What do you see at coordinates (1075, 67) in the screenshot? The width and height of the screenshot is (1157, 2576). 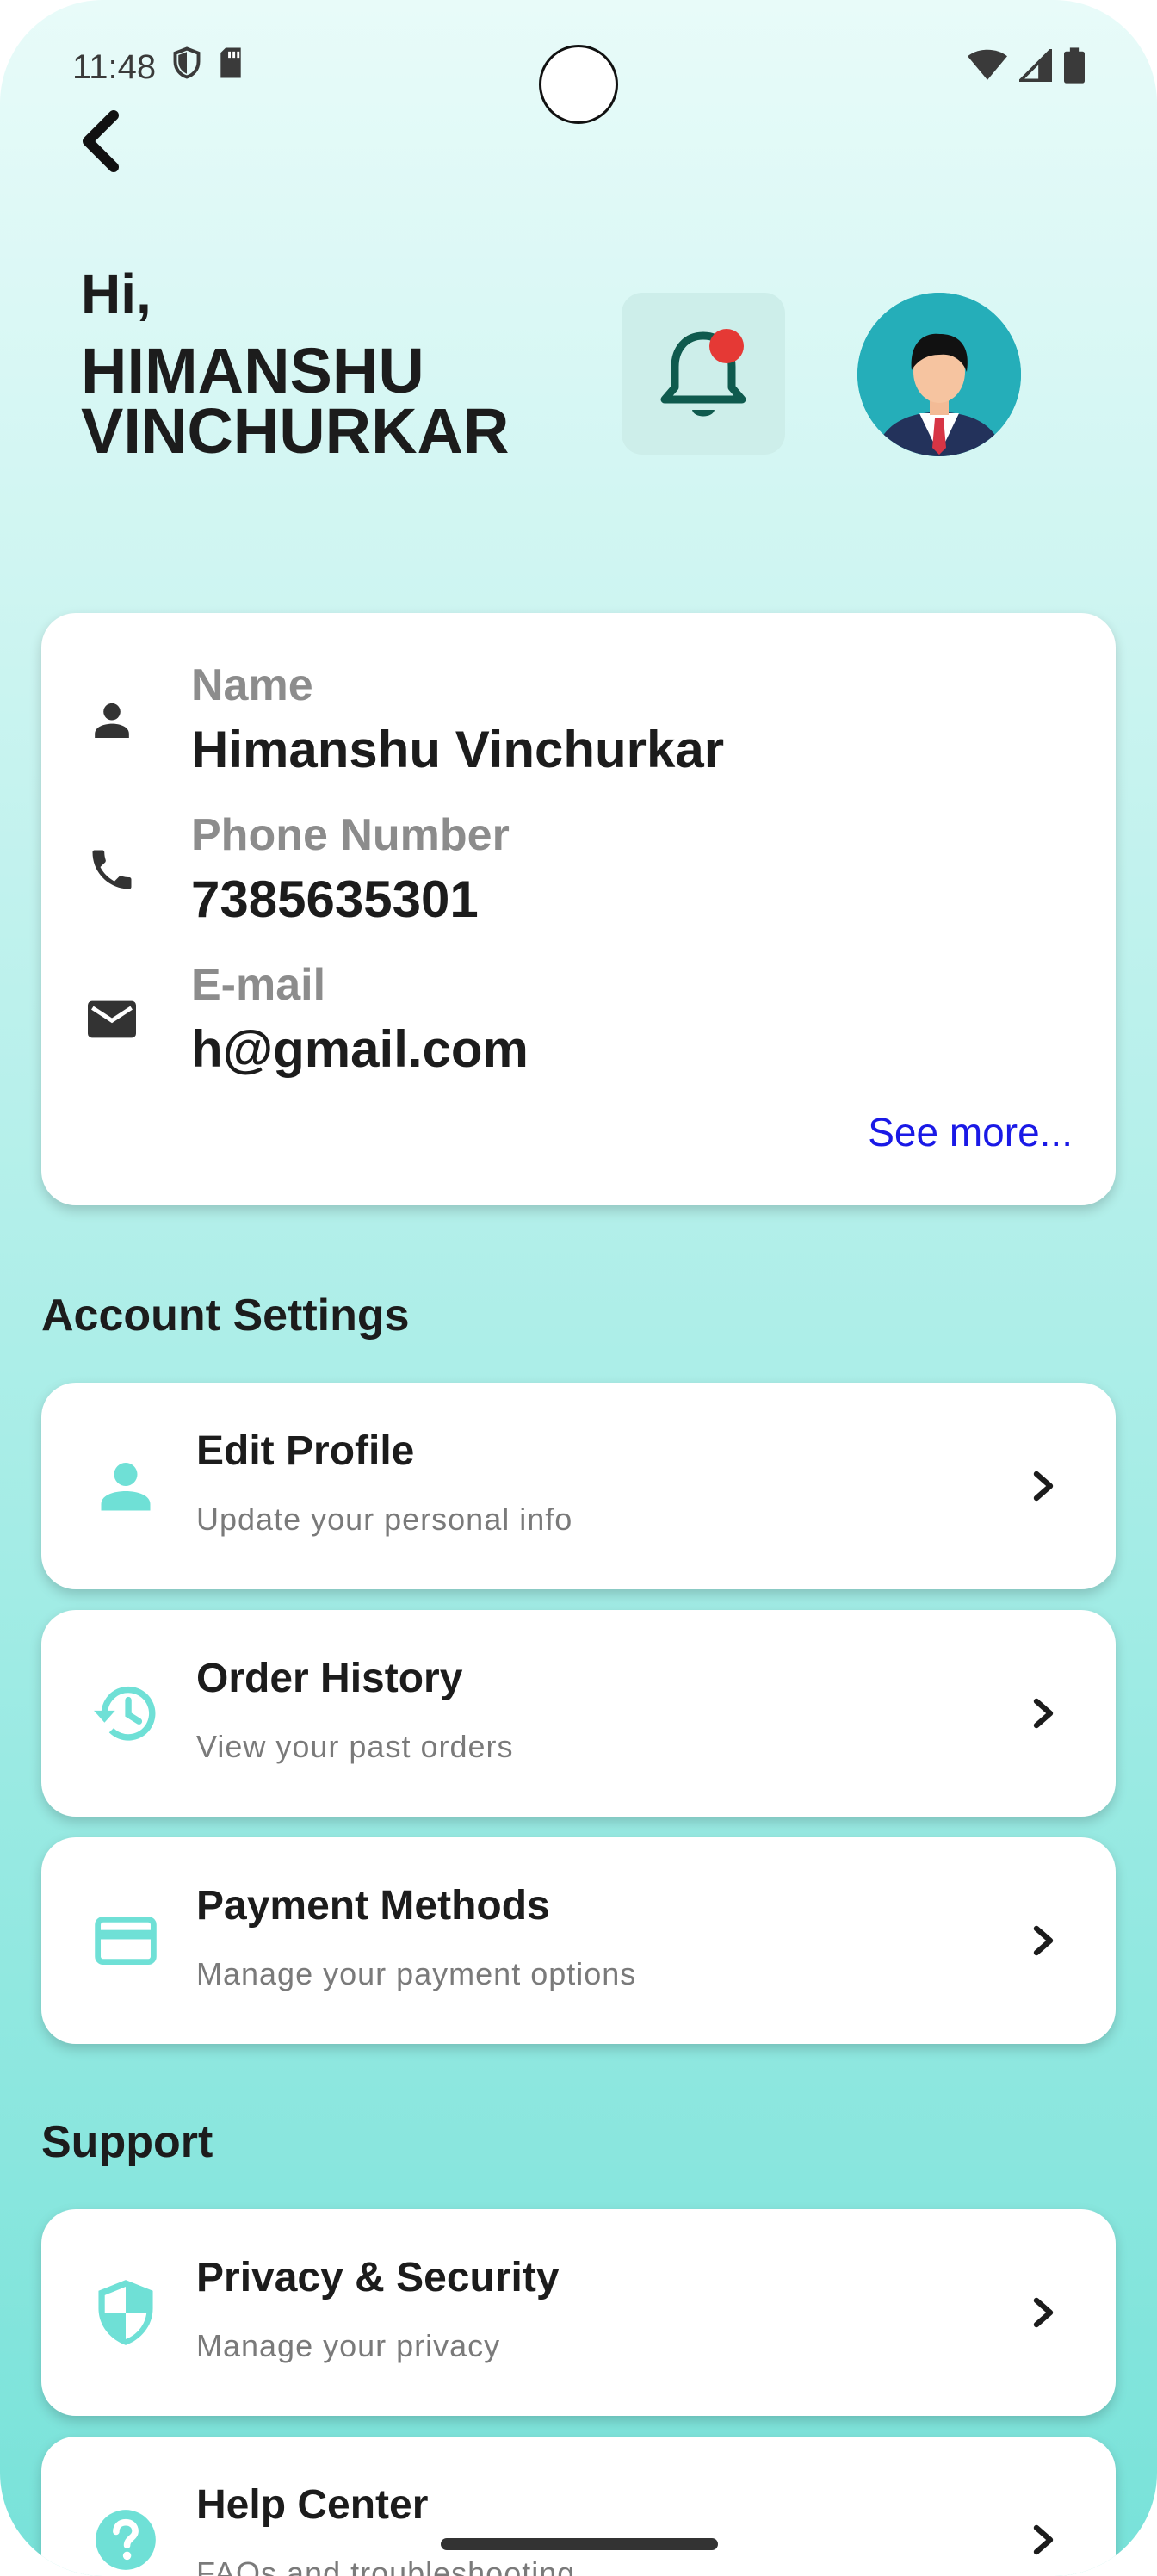 I see `battery-icon` at bounding box center [1075, 67].